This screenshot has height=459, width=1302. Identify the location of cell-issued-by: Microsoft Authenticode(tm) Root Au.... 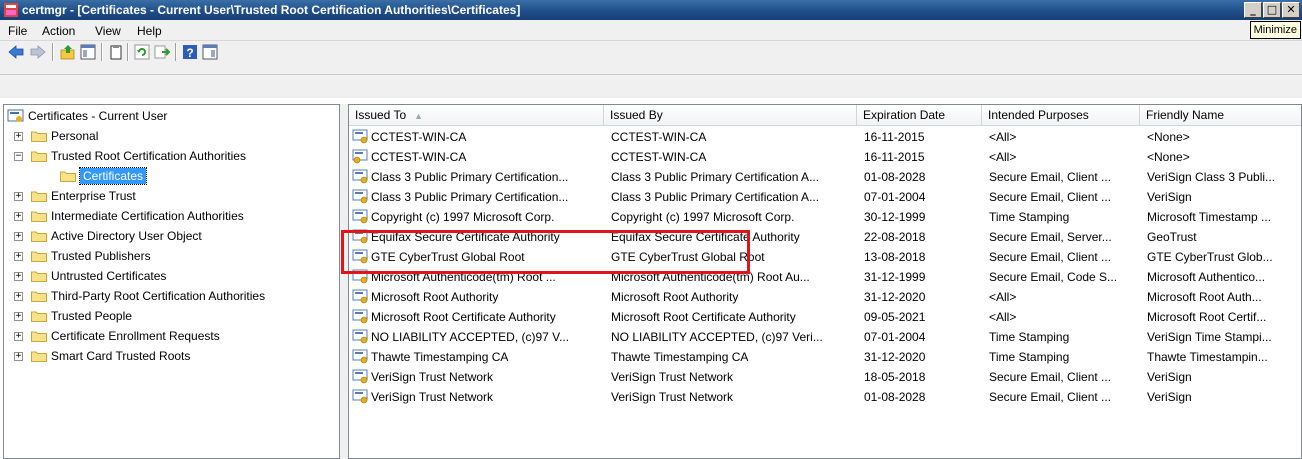
(710, 277).